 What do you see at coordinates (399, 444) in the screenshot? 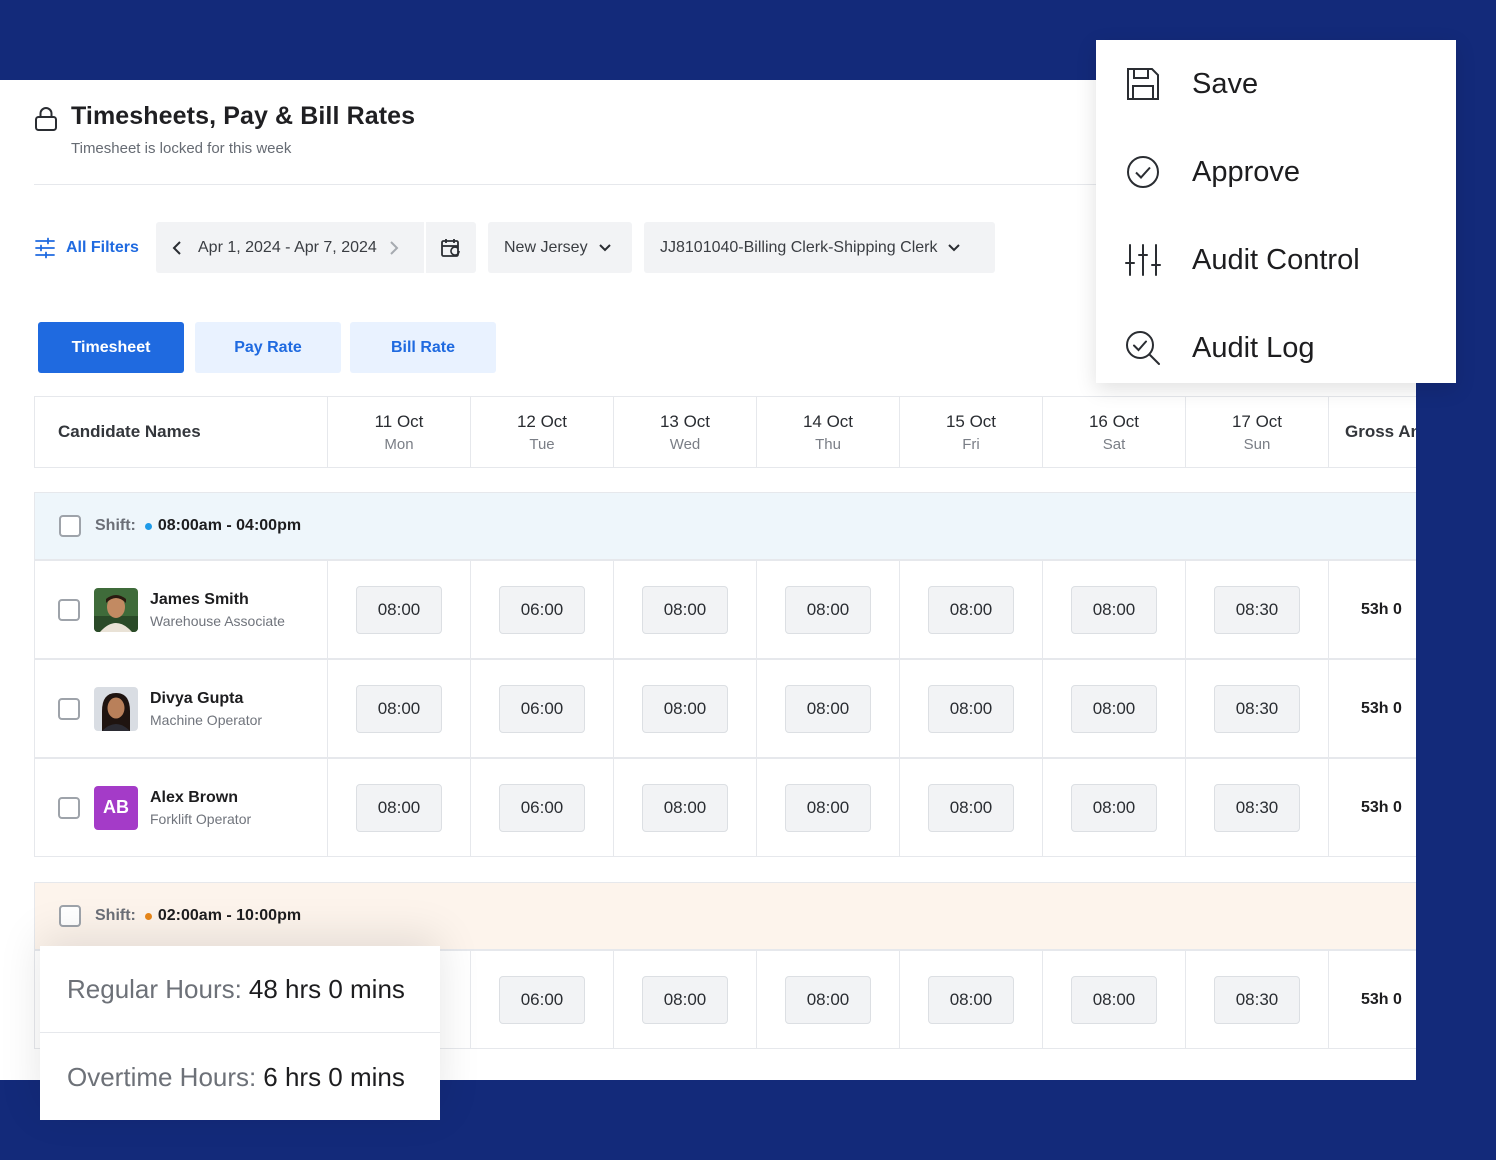
I see `day-weekday: Mon` at bounding box center [399, 444].